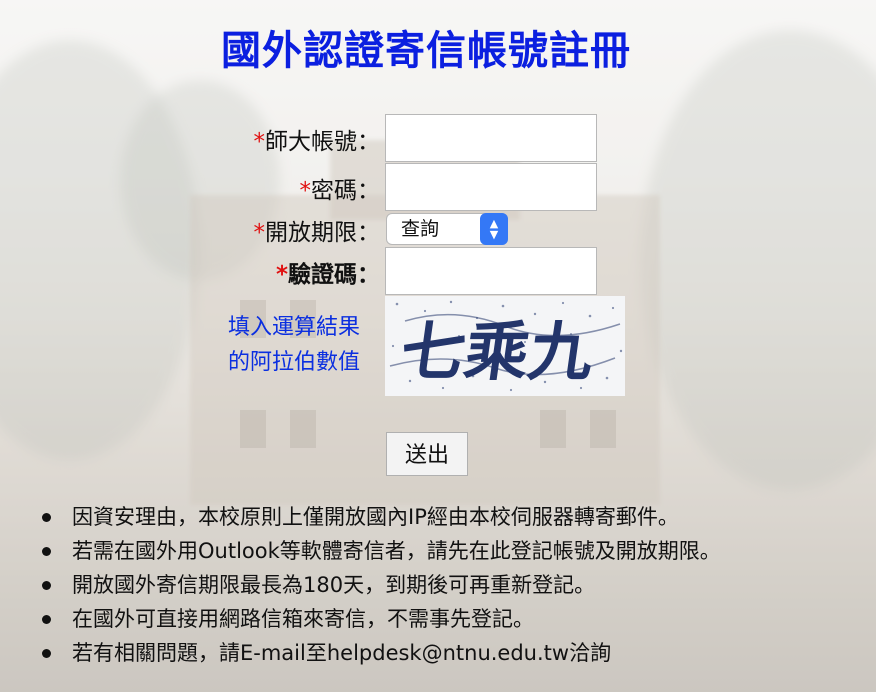  What do you see at coordinates (427, 454) in the screenshot?
I see `submit-button: 送出` at bounding box center [427, 454].